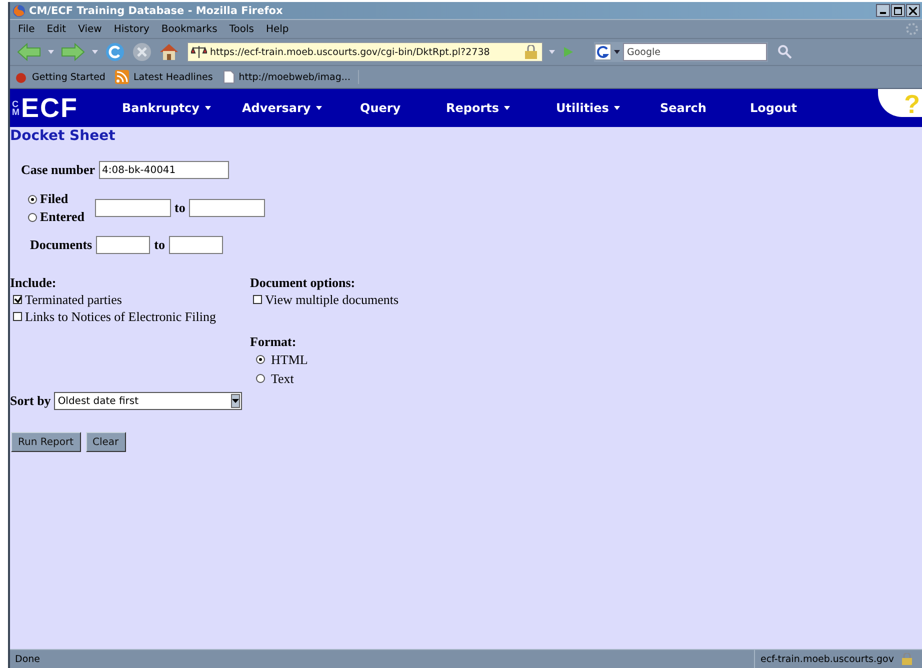 The height and width of the screenshot is (668, 922). What do you see at coordinates (241, 29) in the screenshot?
I see `menu-item: Tools` at bounding box center [241, 29].